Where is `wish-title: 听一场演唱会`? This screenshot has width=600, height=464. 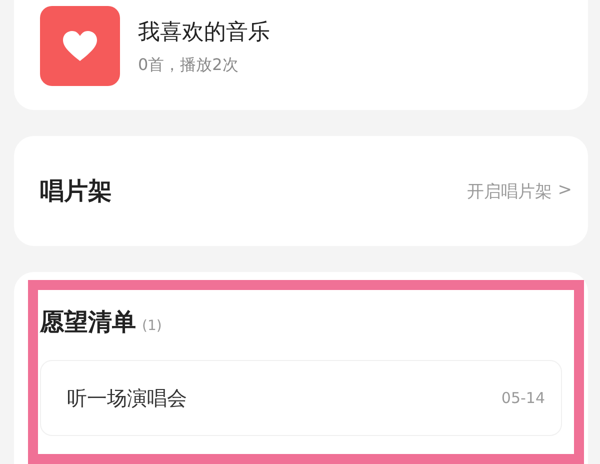 wish-title: 听一场演唱会 is located at coordinates (127, 398).